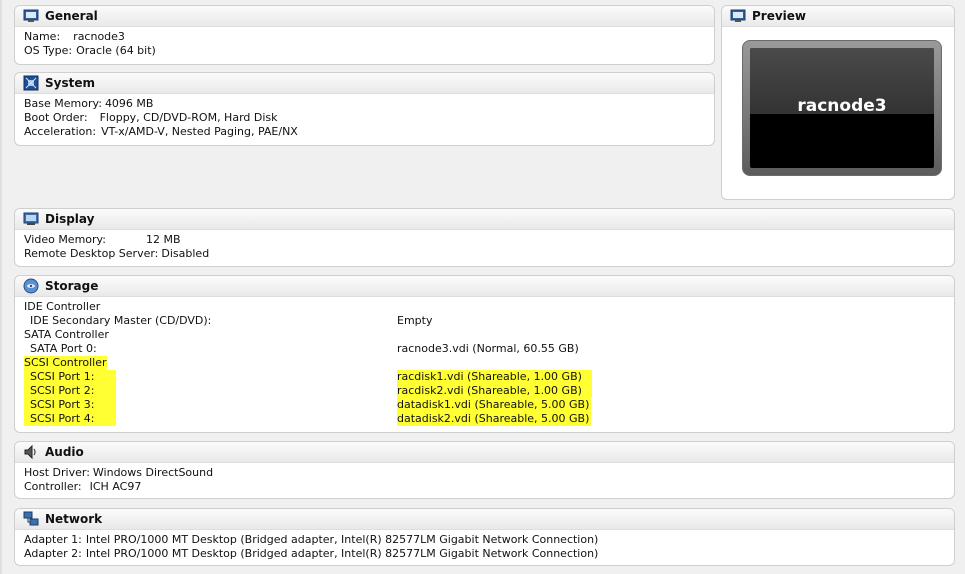 This screenshot has height=574, width=965. Describe the element at coordinates (484, 335) in the screenshot. I see `storage-row-sata-controller: SATA Controller` at that location.